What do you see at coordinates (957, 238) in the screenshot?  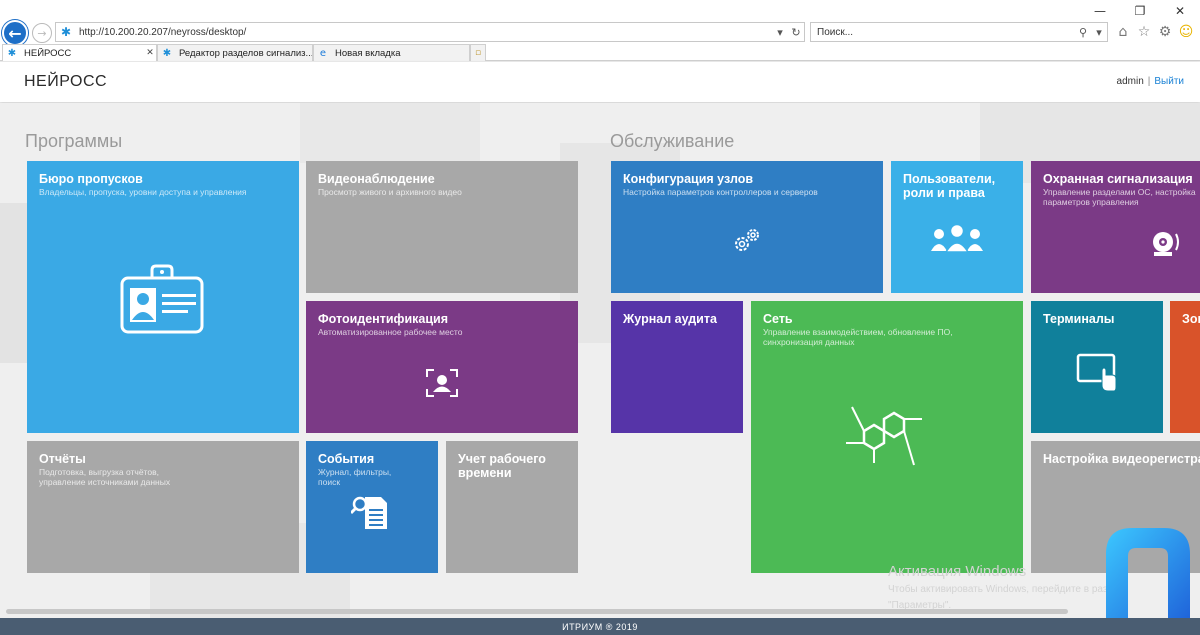 I see `users-group-icon` at bounding box center [957, 238].